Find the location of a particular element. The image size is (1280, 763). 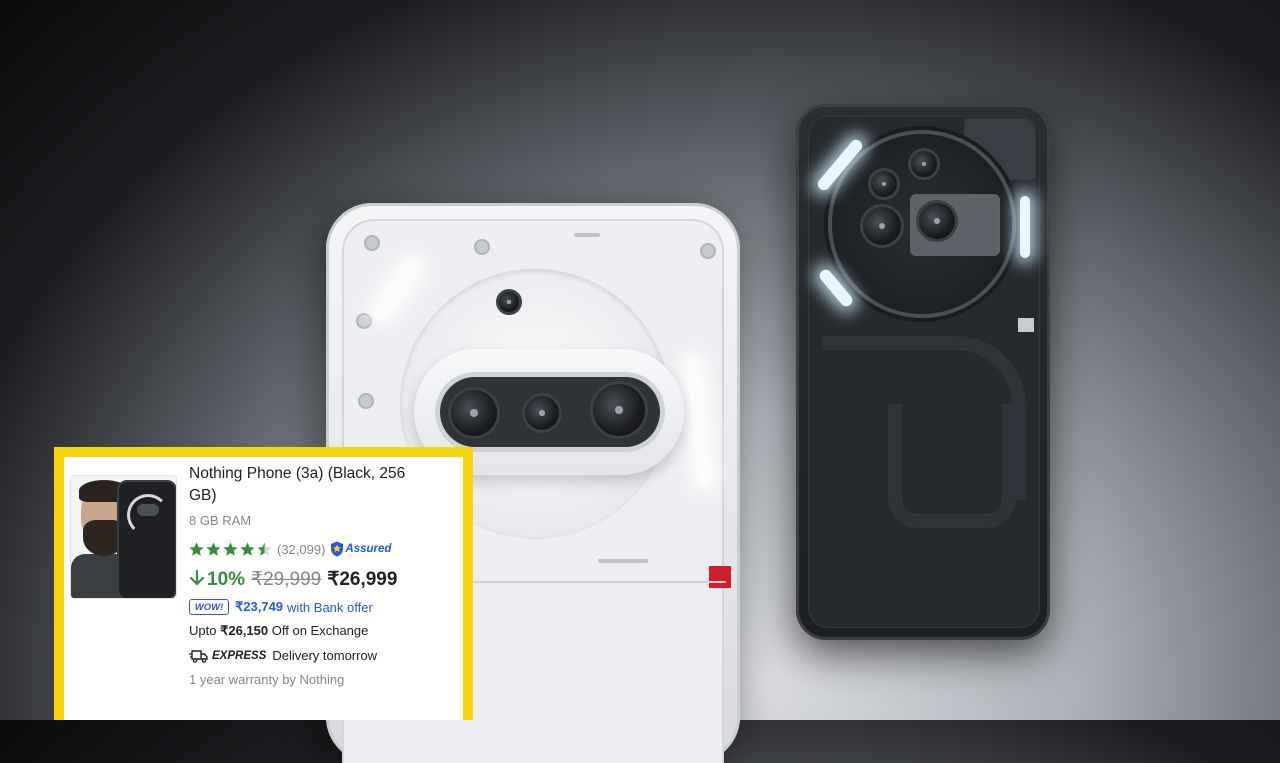

bank-offer-price: ₹23,749 is located at coordinates (259, 606).